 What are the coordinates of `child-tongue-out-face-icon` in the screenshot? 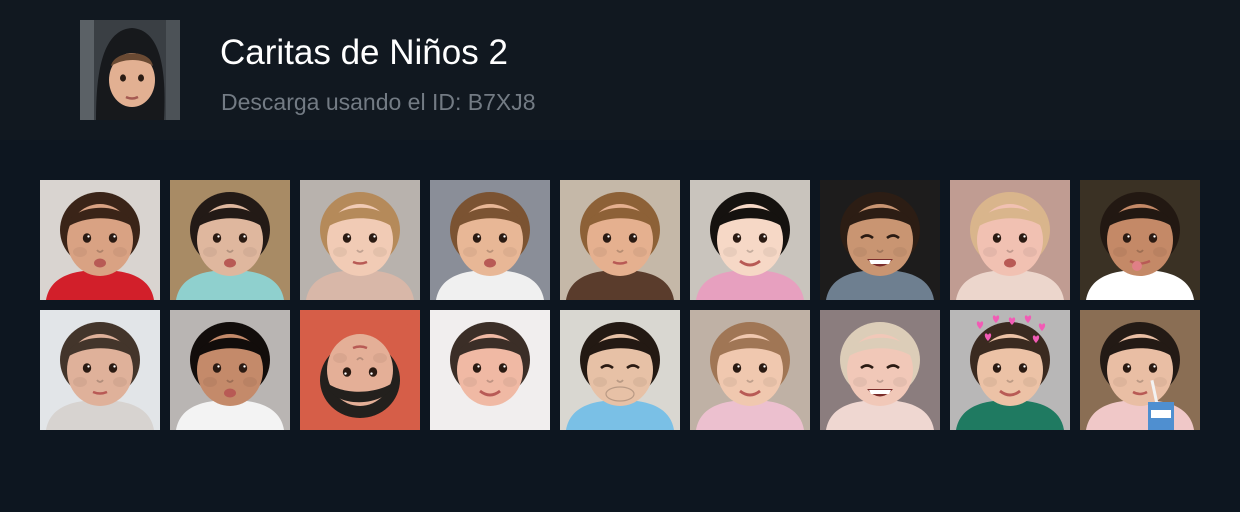 It's located at (1140, 240).